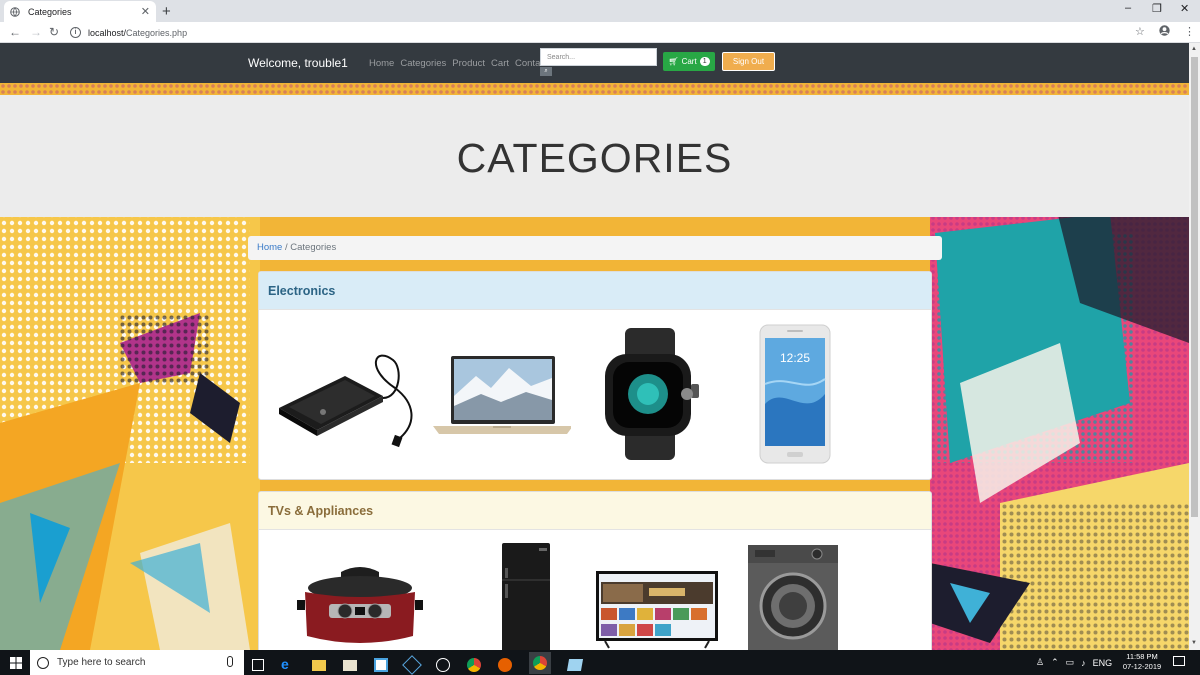  What do you see at coordinates (75, 32) in the screenshot?
I see `info-icon: i` at bounding box center [75, 32].